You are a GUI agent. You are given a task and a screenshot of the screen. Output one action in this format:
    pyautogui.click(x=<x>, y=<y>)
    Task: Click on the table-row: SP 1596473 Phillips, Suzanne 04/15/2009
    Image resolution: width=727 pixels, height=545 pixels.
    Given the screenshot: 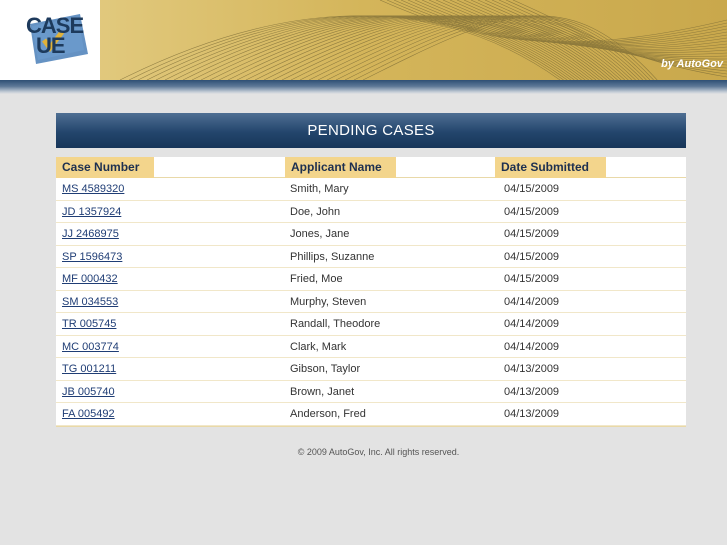 What is the action you would take?
    pyautogui.click(x=371, y=257)
    